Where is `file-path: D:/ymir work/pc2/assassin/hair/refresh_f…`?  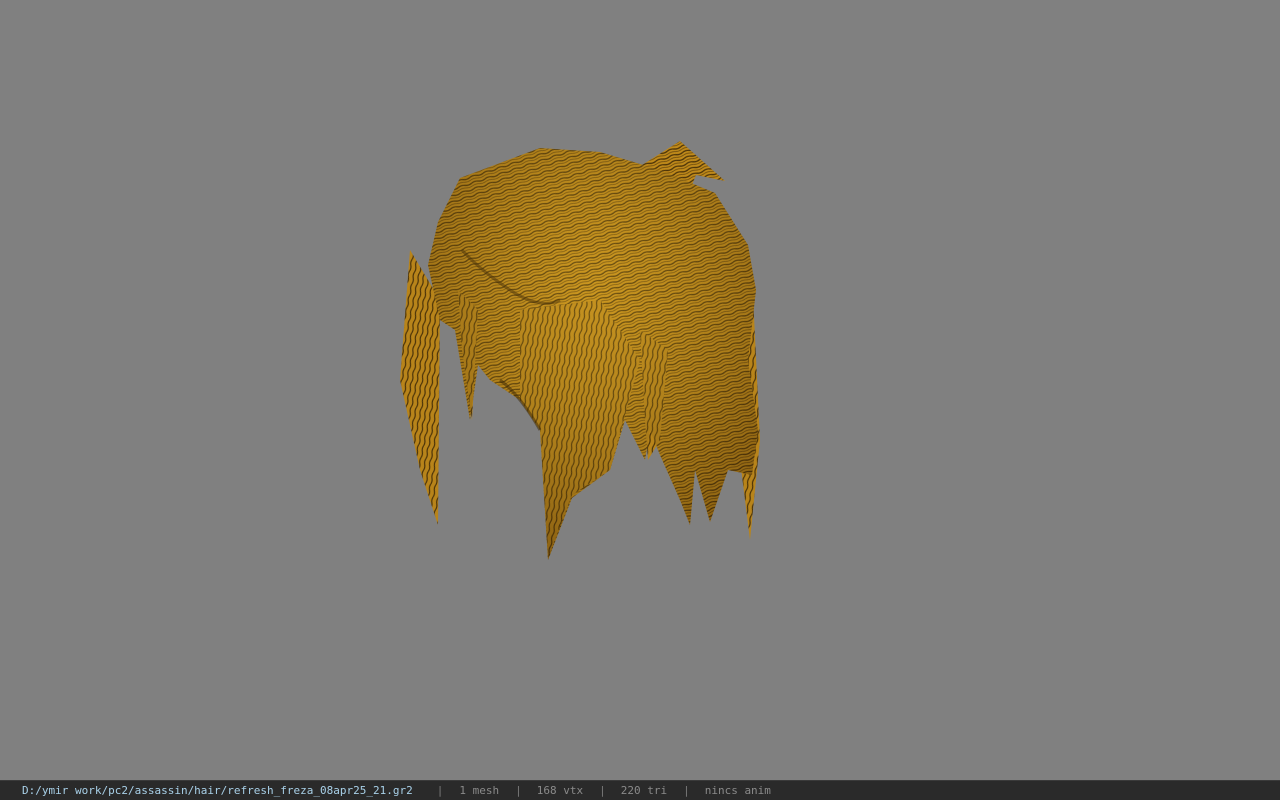
file-path: D:/ymir work/pc2/assassin/hair/refresh_f… is located at coordinates (217, 790).